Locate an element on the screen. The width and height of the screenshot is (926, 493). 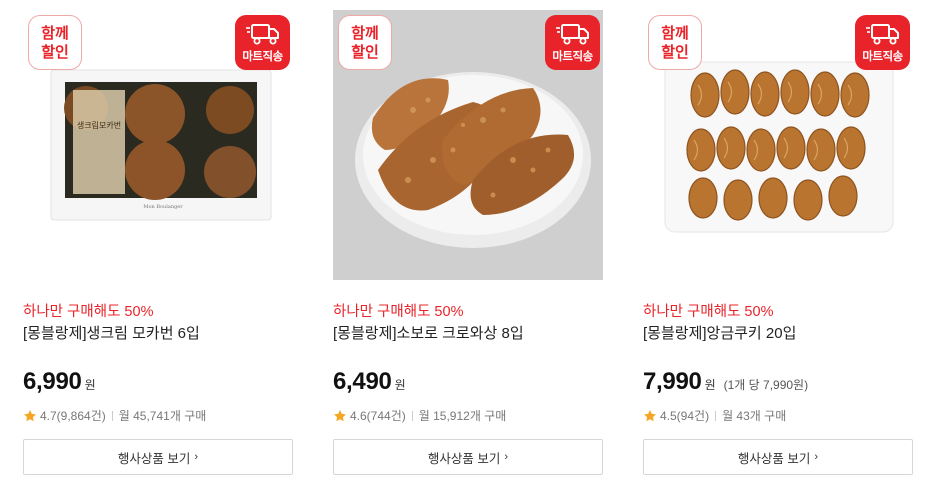
monthly-purchases: 월 43개 구매 is located at coordinates (754, 416).